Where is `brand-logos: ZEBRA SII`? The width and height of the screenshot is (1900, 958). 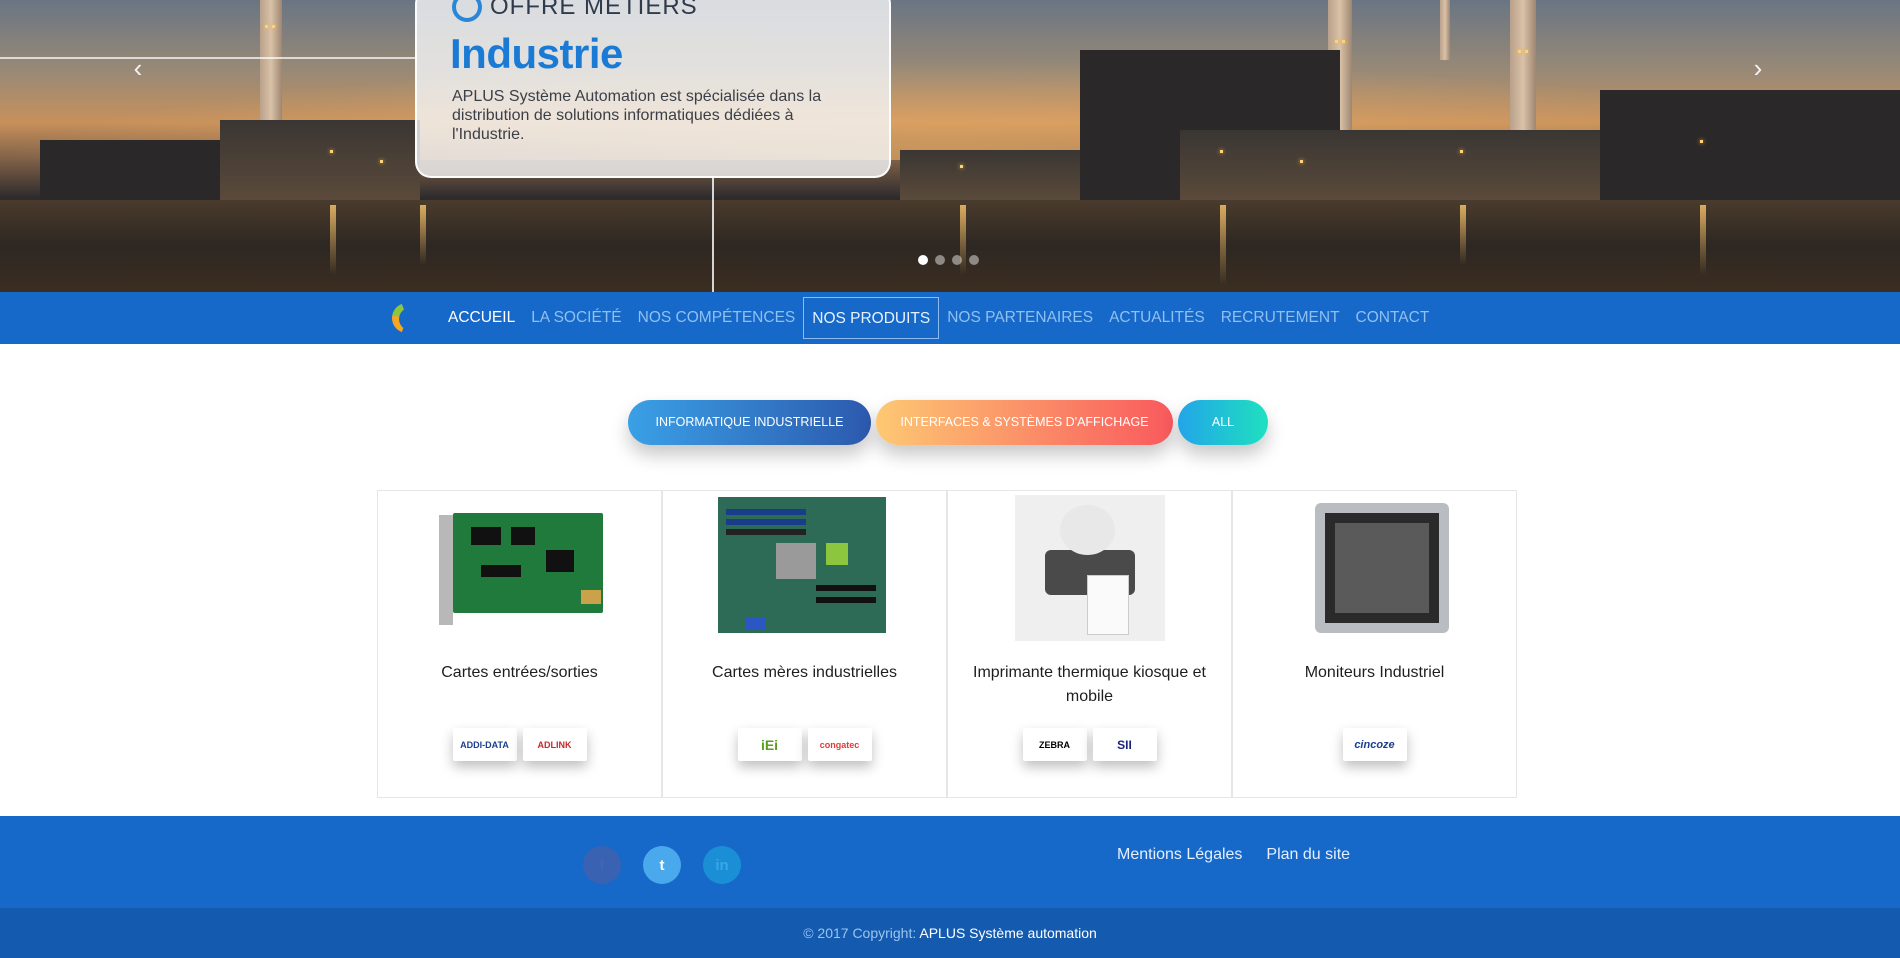
brand-logos: ZEBRA SII is located at coordinates (1089, 744).